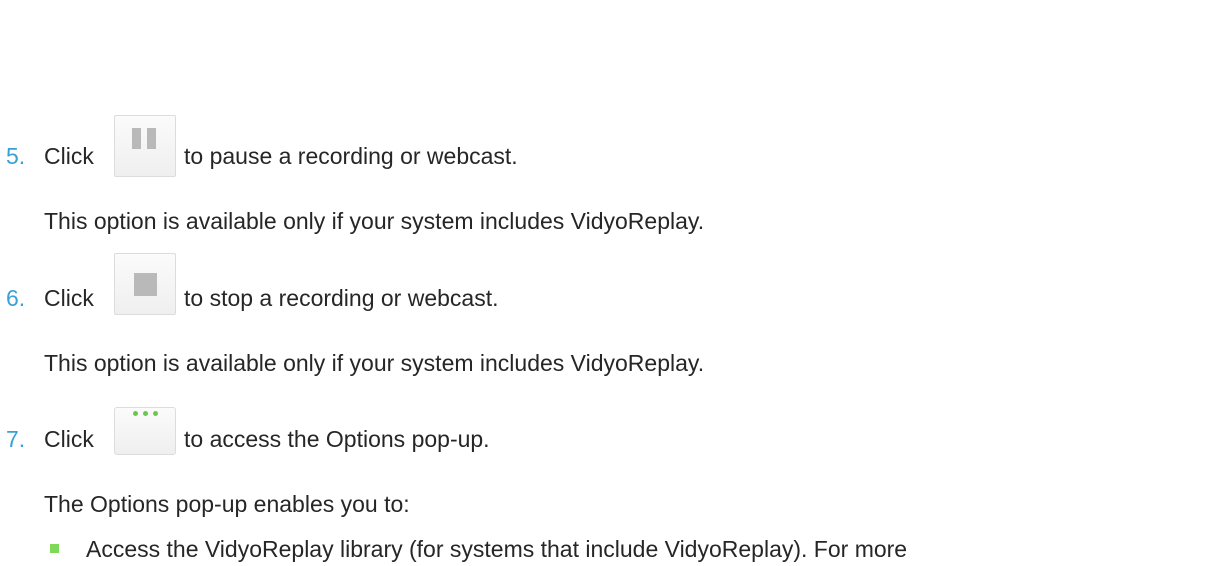 Image resolution: width=1219 pixels, height=566 pixels. What do you see at coordinates (16, 156) in the screenshot?
I see `step-number: 5.` at bounding box center [16, 156].